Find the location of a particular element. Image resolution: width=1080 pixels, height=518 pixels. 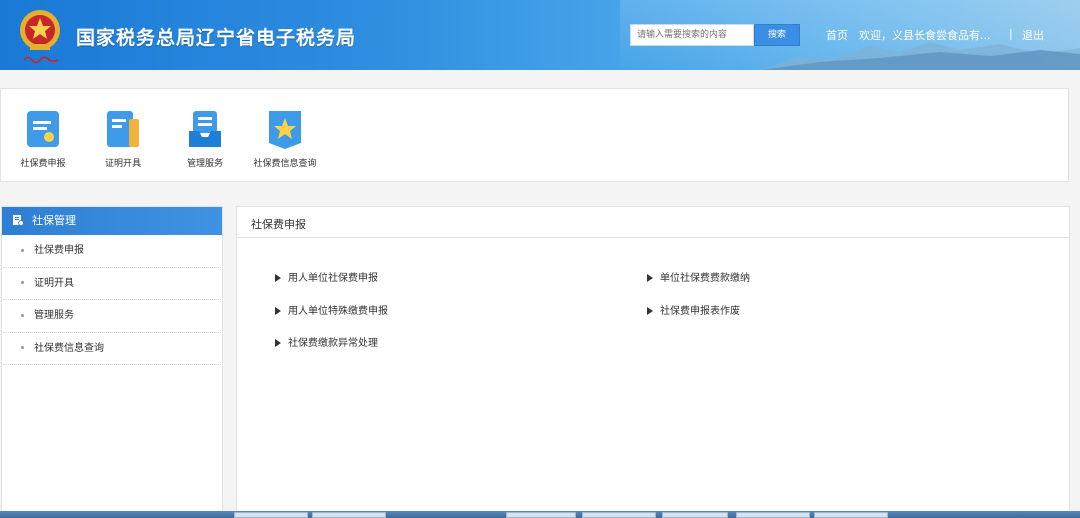

tray-icon is located at coordinates (205, 129).